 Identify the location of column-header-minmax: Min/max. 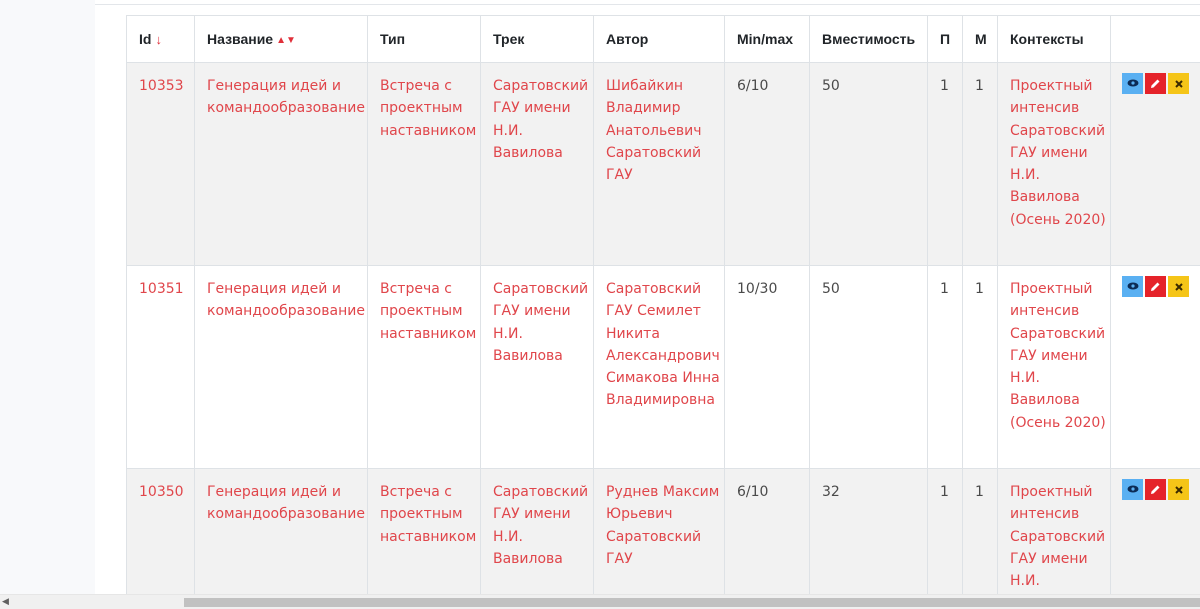
(767, 39).